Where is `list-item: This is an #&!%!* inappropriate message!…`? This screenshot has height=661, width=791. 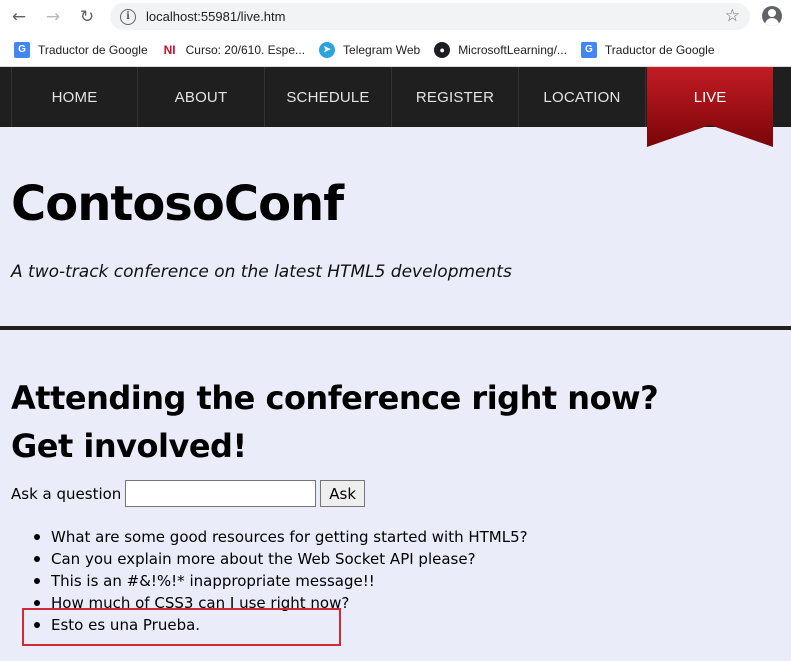
list-item: This is an #&!%!* inappropriate message!… is located at coordinates (281, 581).